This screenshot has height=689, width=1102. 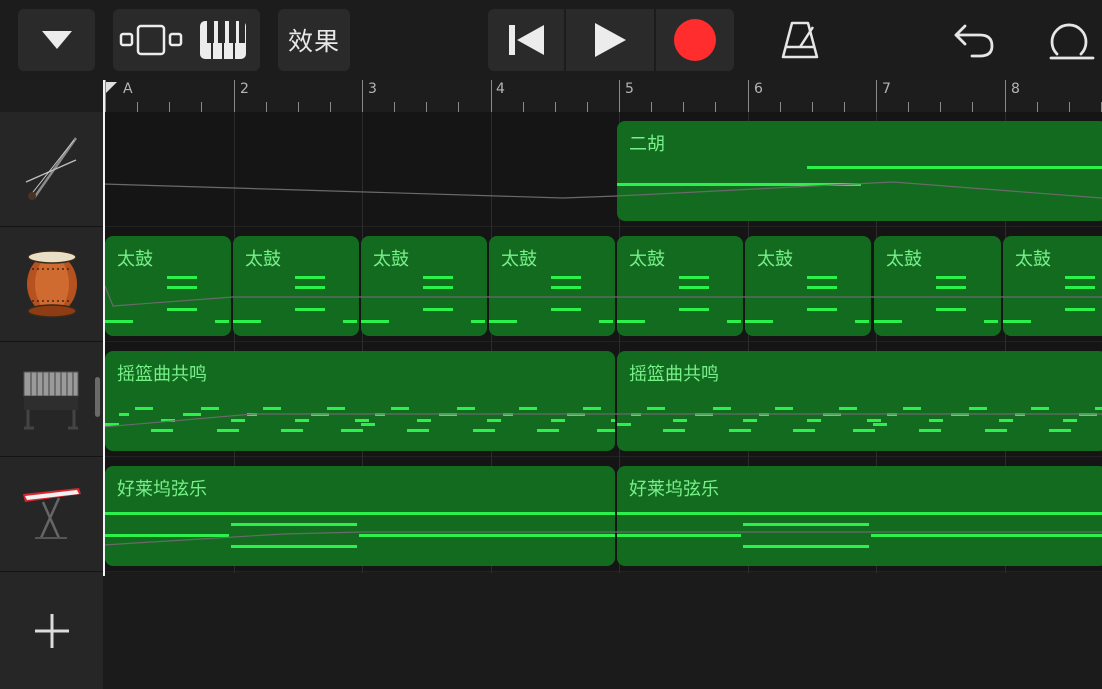 I want to click on view-toggle-icon, so click(x=150, y=40).